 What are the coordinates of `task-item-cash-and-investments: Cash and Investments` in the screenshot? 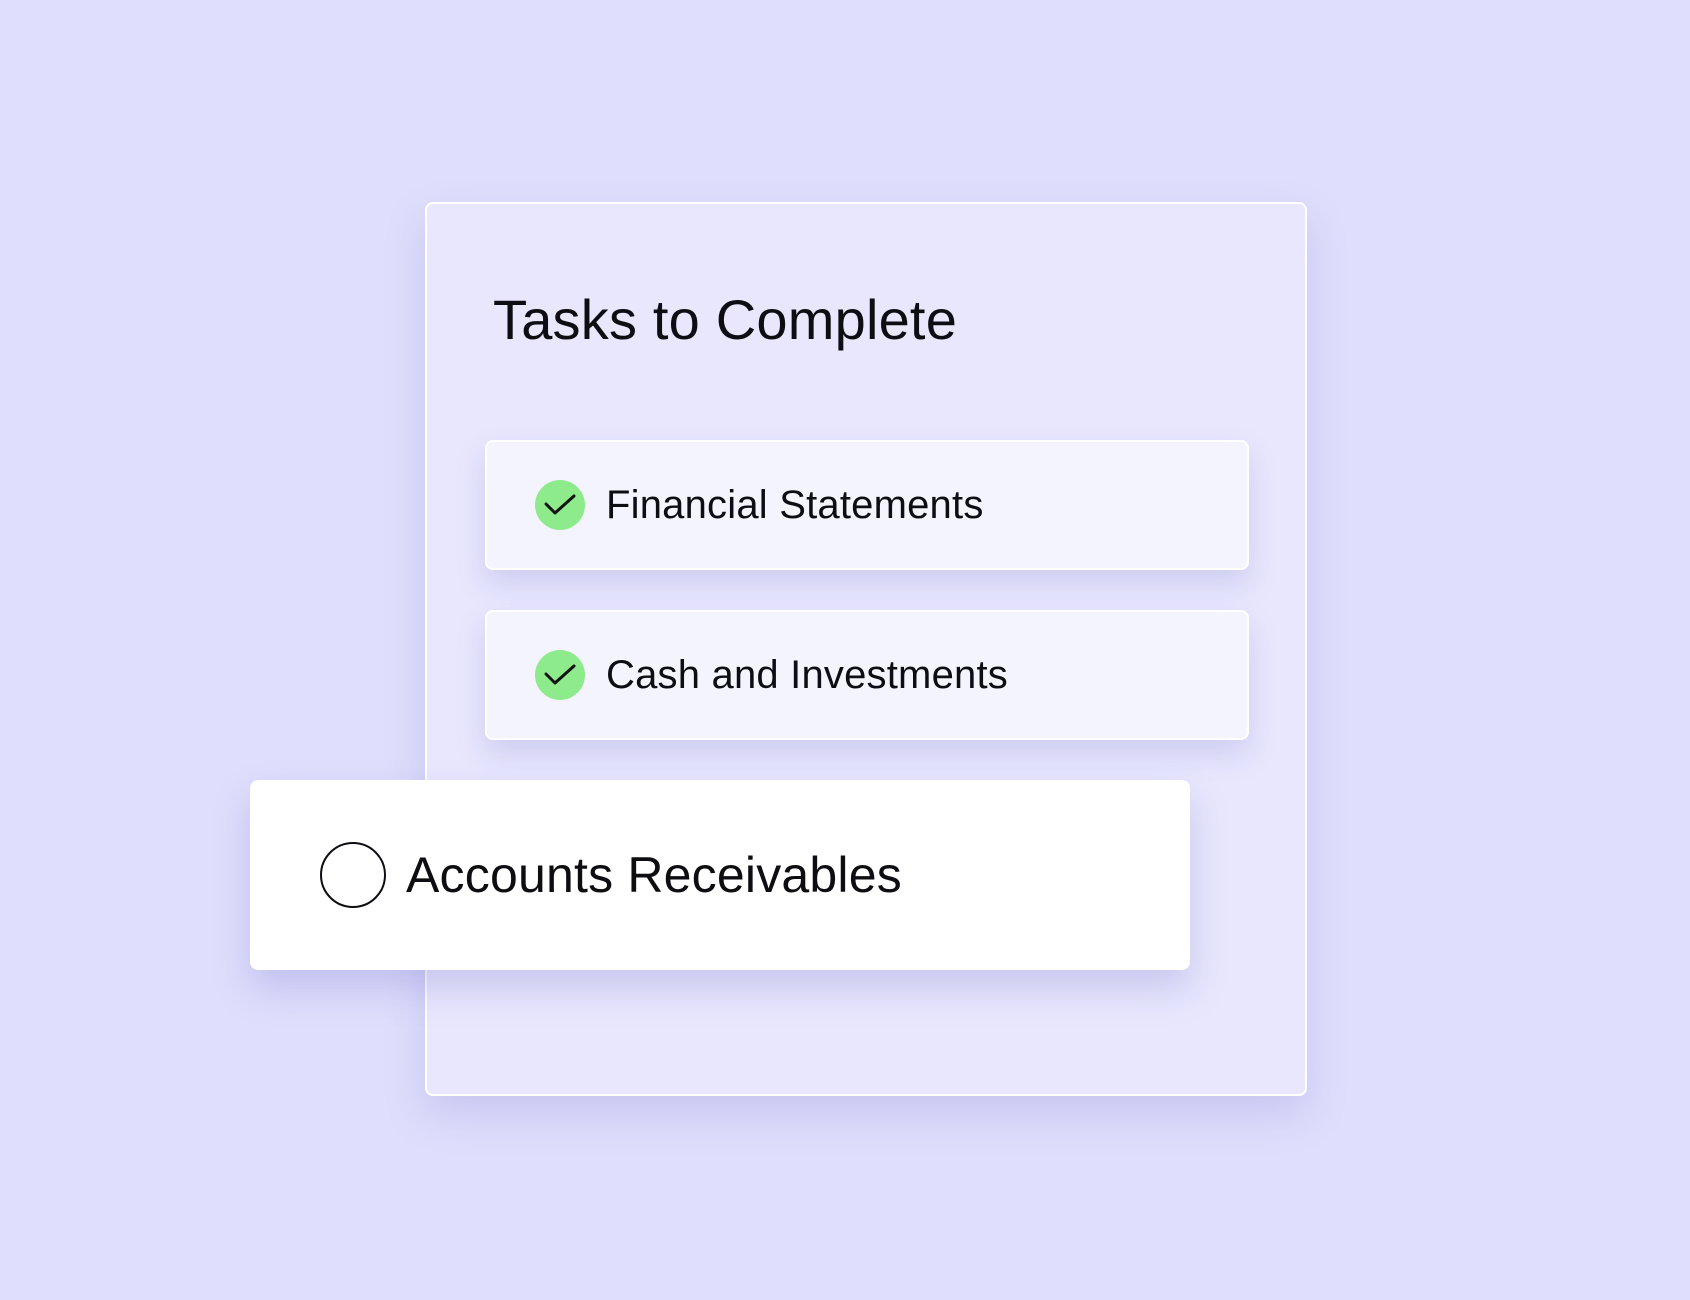 It's located at (867, 675).